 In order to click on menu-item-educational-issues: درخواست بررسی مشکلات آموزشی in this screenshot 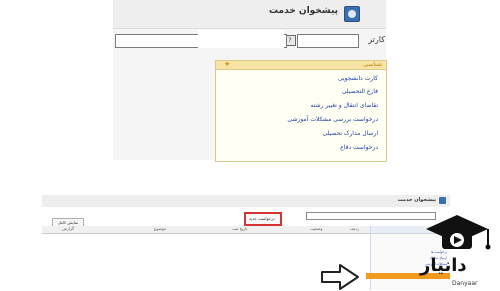, I will do `click(332, 119)`.